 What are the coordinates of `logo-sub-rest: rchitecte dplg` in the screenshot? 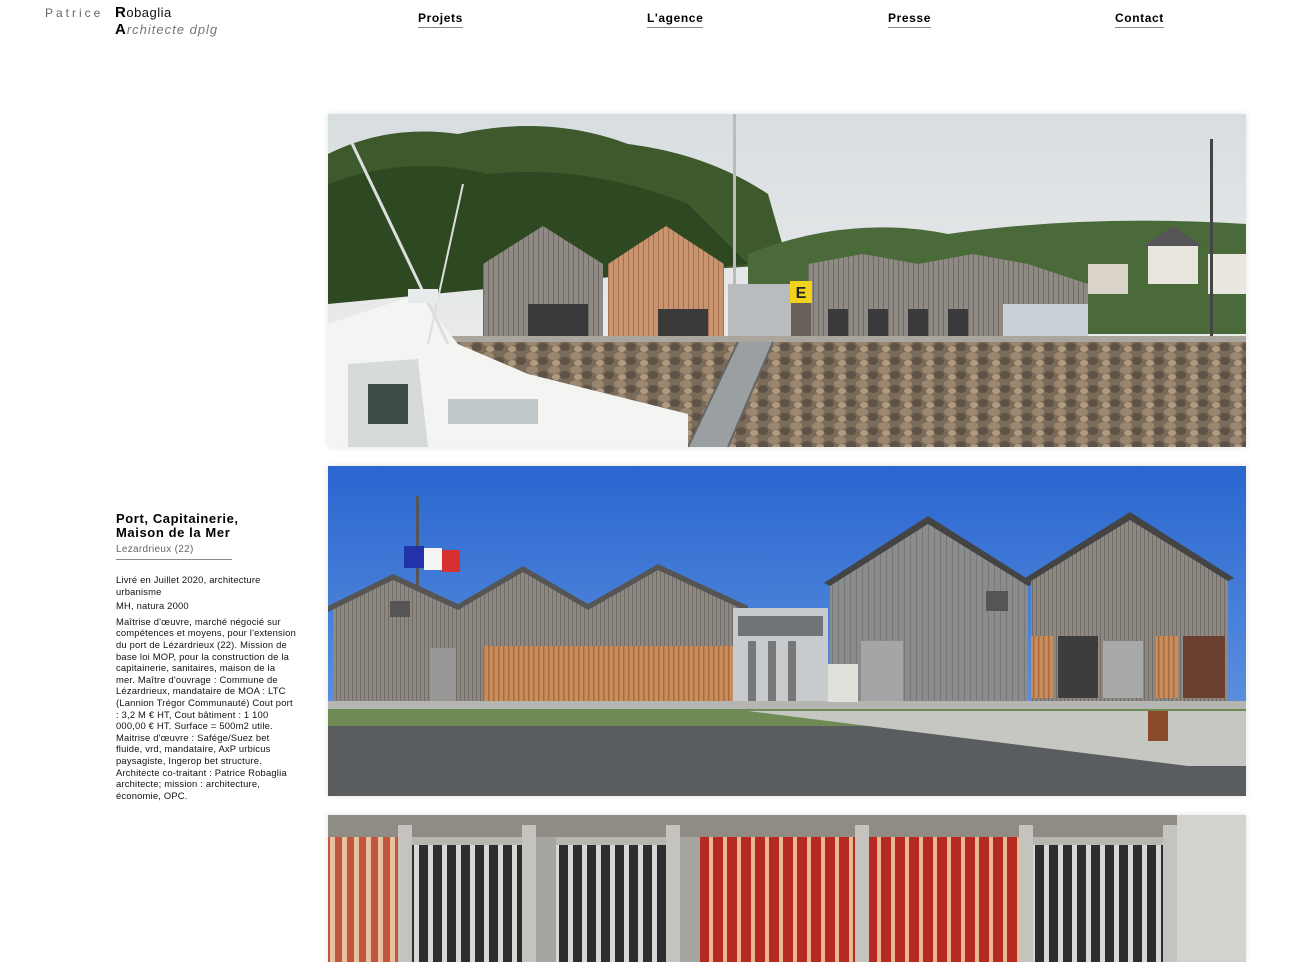 It's located at (172, 29).